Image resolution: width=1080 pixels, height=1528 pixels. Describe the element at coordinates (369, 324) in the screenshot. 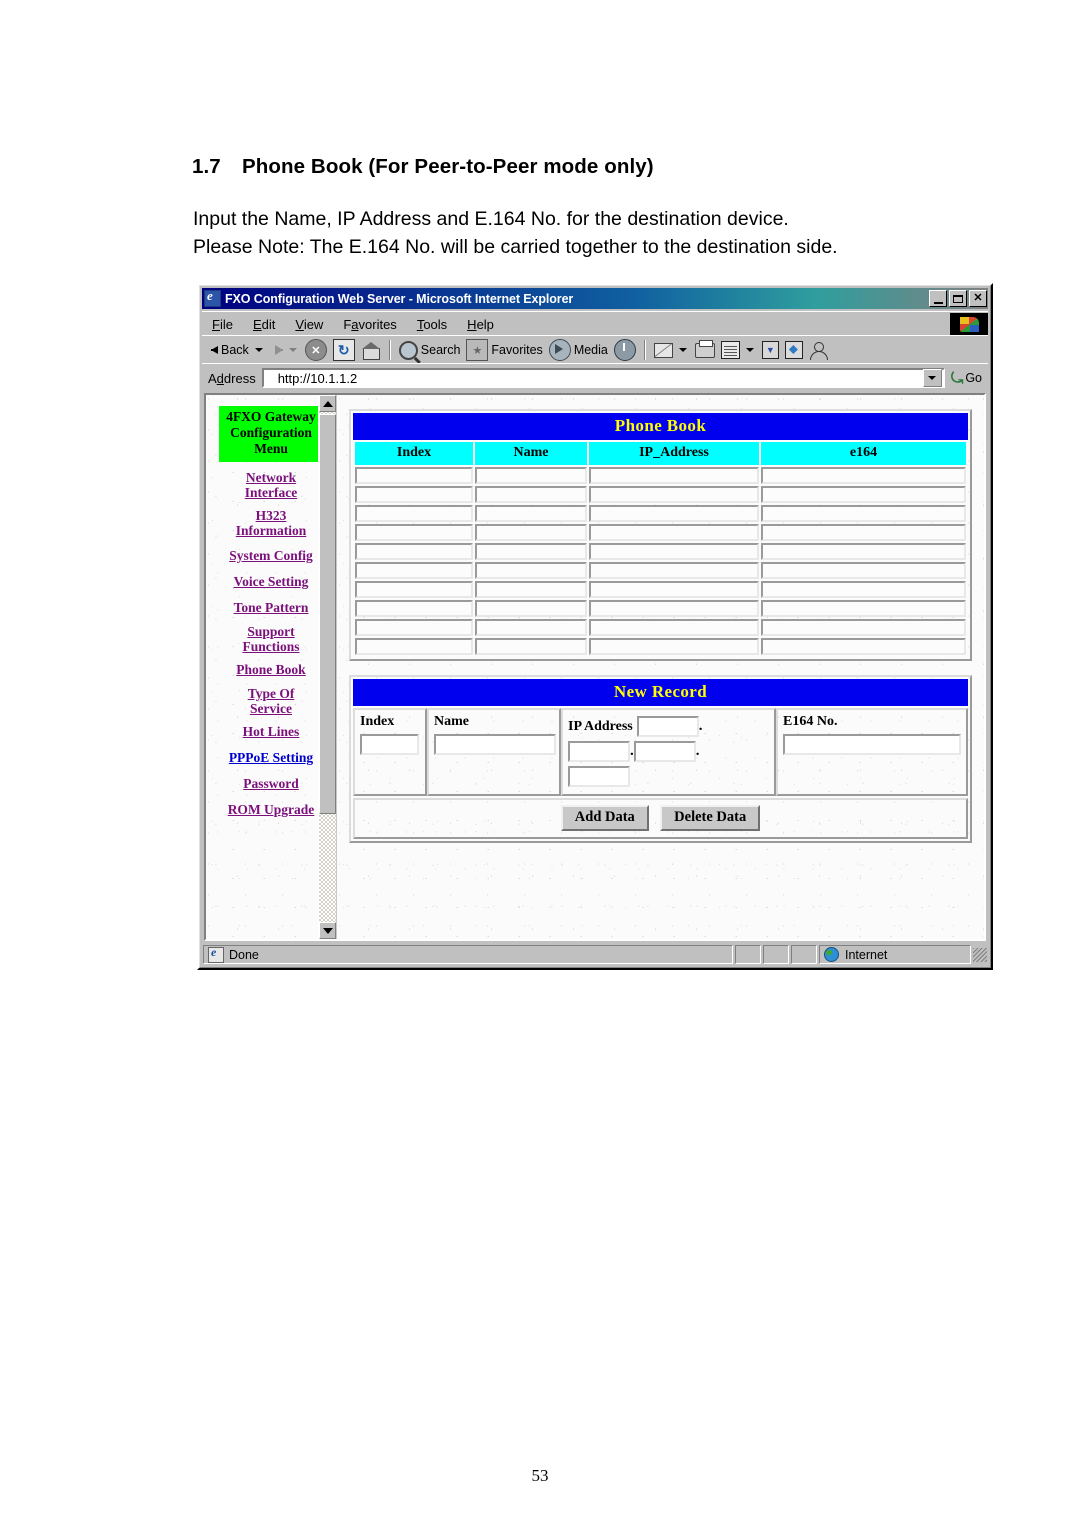

I see `menu-item-favorites: Favorites` at that location.